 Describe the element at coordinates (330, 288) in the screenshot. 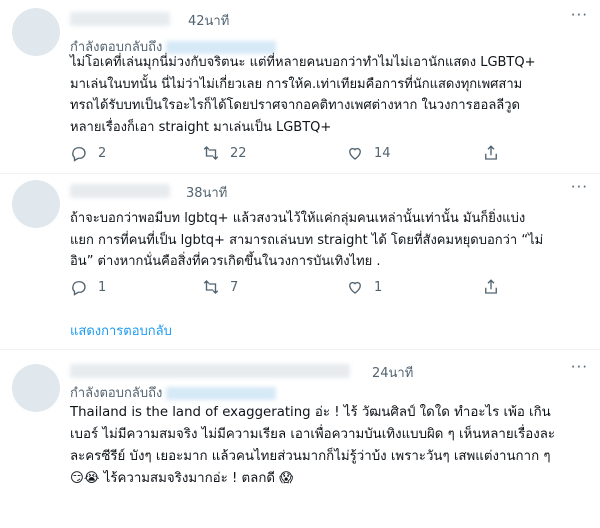

I see `tweet-actions: 1 7 1` at that location.